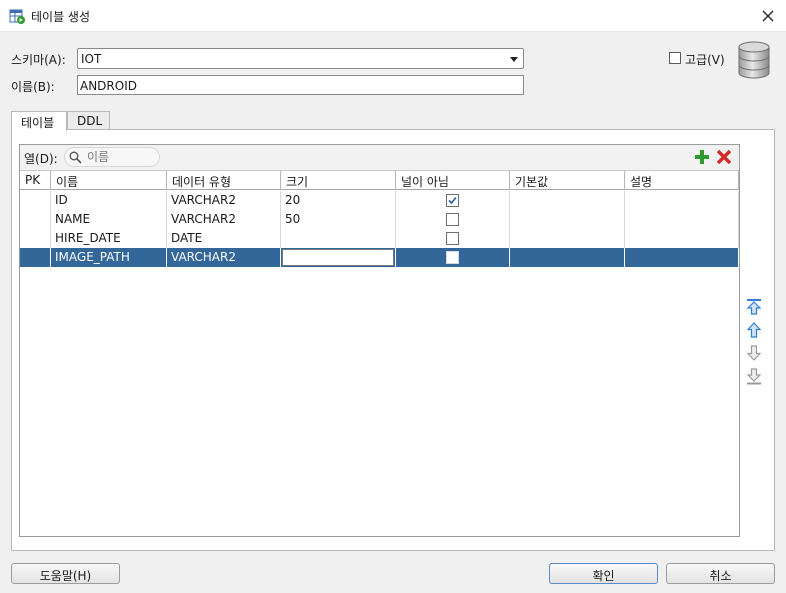  What do you see at coordinates (224, 238) in the screenshot?
I see `data-type-cell: DATE` at bounding box center [224, 238].